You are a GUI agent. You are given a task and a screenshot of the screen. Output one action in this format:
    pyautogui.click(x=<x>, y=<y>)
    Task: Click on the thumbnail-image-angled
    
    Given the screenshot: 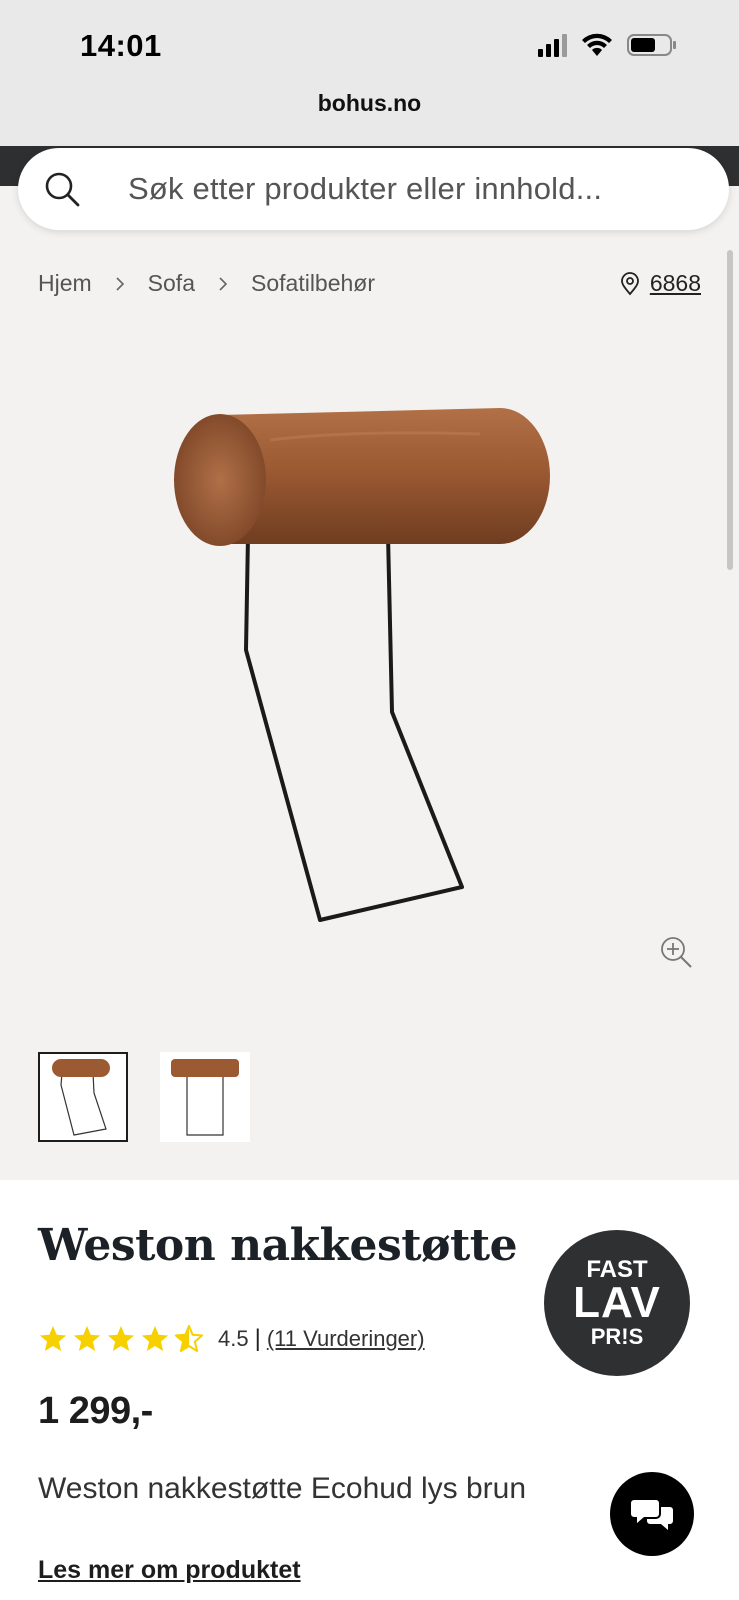 What is the action you would take?
    pyautogui.click(x=81, y=1097)
    